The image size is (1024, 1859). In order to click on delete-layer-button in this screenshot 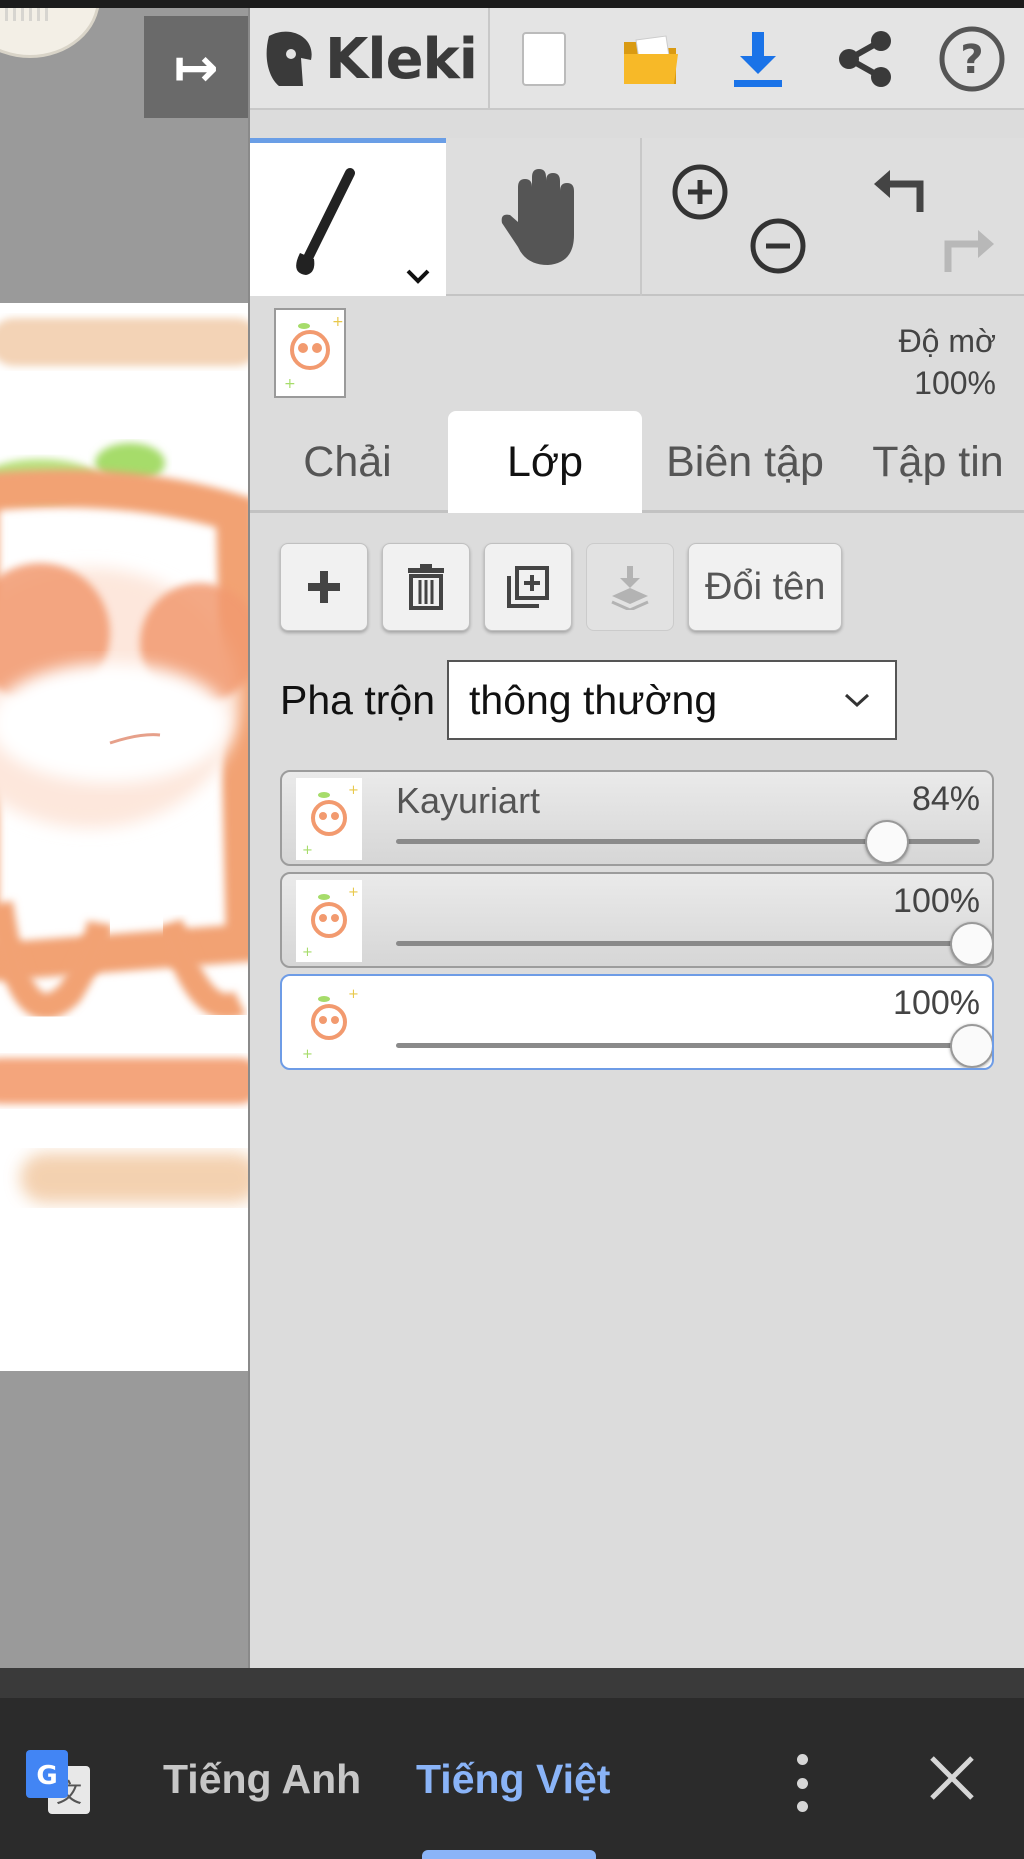, I will do `click(426, 587)`.